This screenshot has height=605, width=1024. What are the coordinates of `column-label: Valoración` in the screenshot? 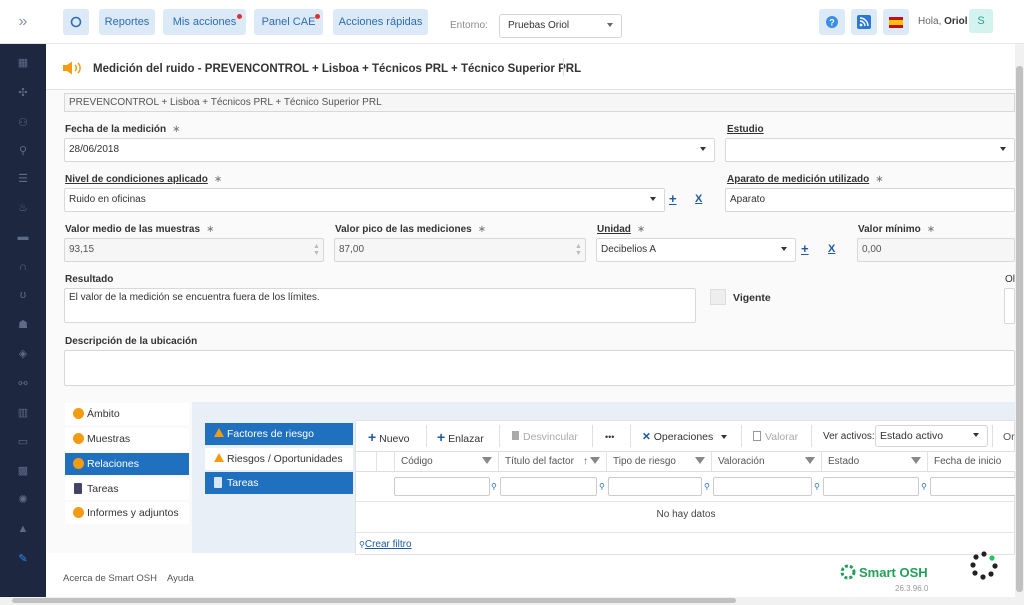 It's located at (741, 461).